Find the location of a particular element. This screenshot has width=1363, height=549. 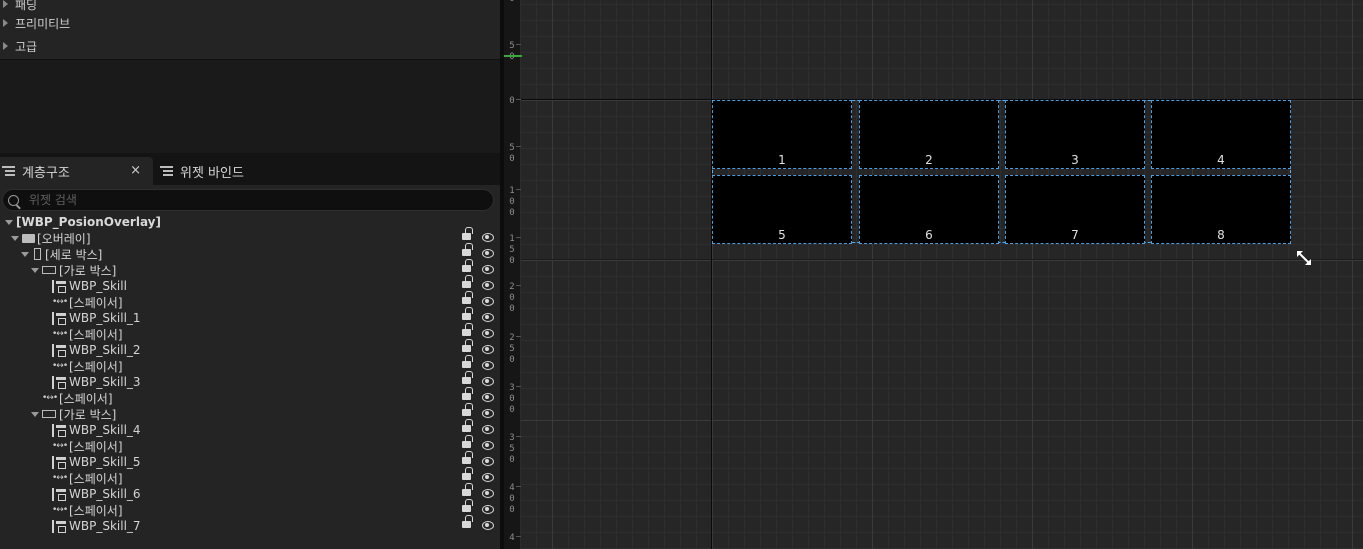

skill-slot-number: 2 is located at coordinates (929, 160).